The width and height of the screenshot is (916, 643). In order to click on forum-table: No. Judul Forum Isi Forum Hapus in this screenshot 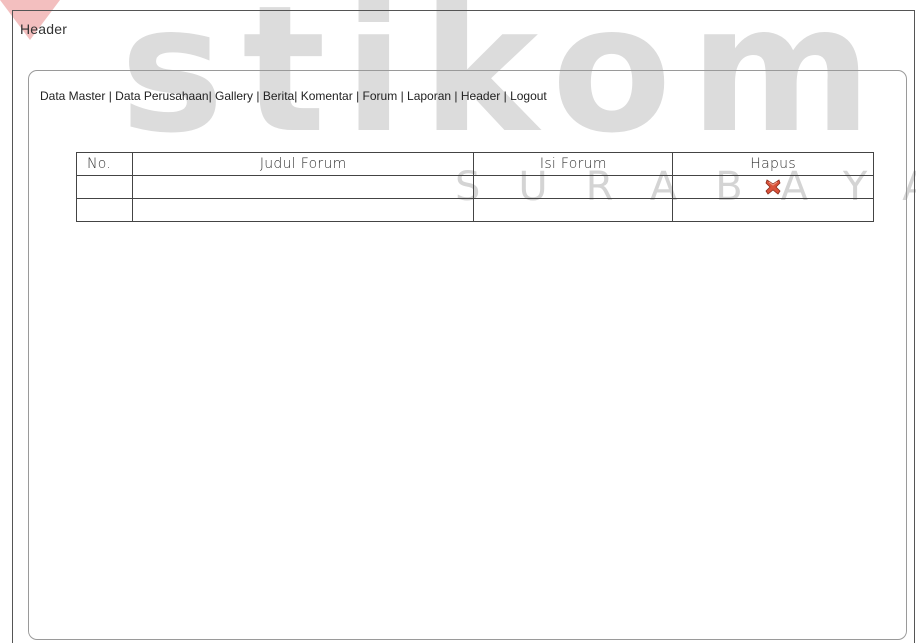, I will do `click(475, 187)`.